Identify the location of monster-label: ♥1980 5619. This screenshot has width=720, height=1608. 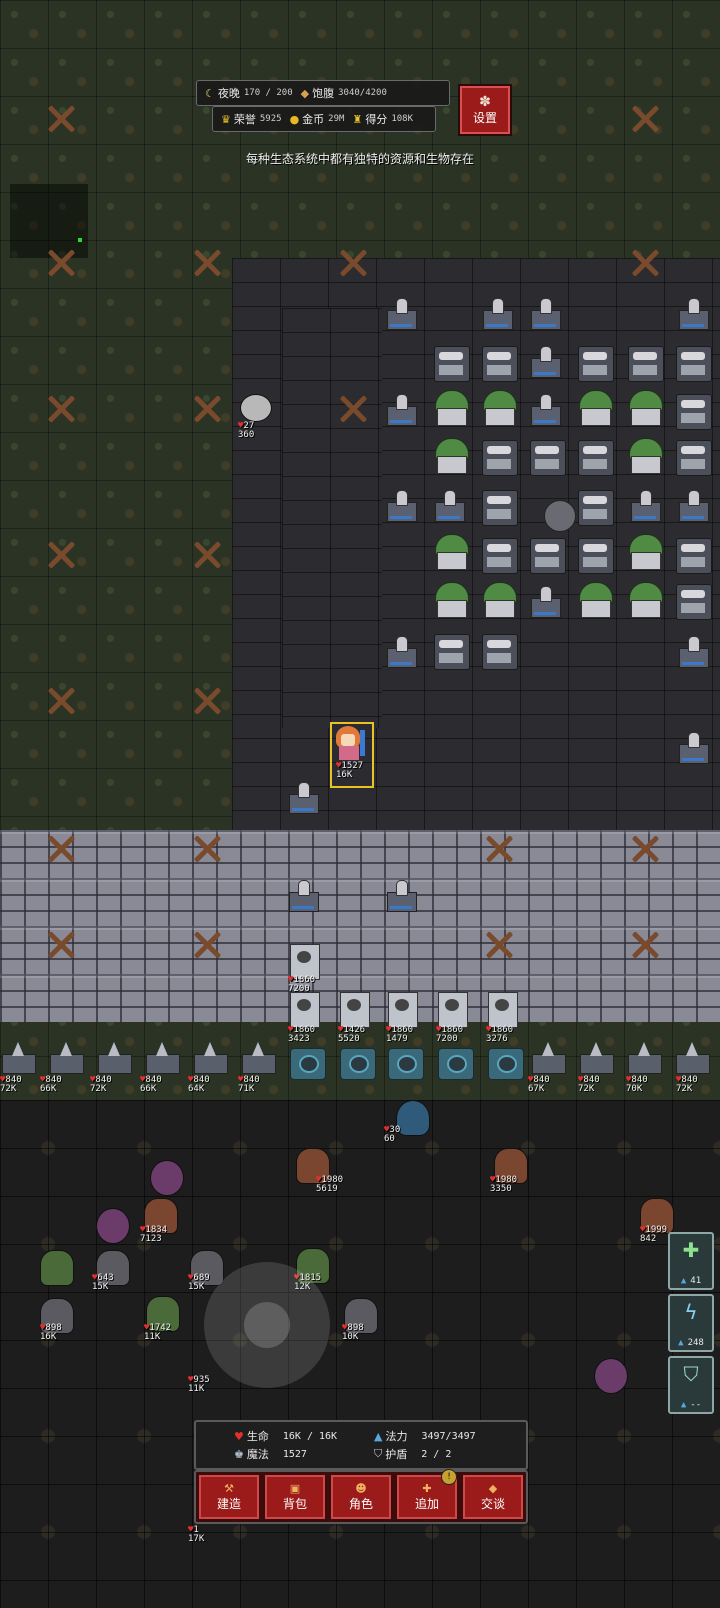
(330, 1184).